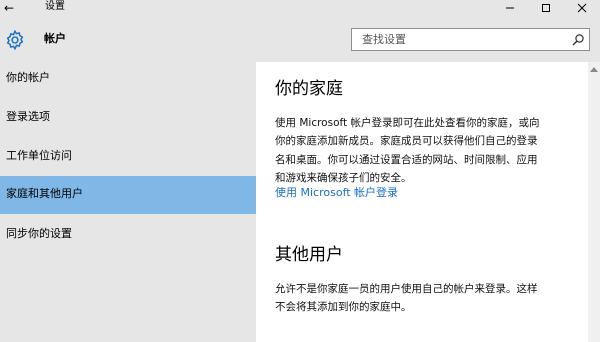 This screenshot has height=342, width=600. I want to click on title-bar: ← 设置, so click(300, 8).